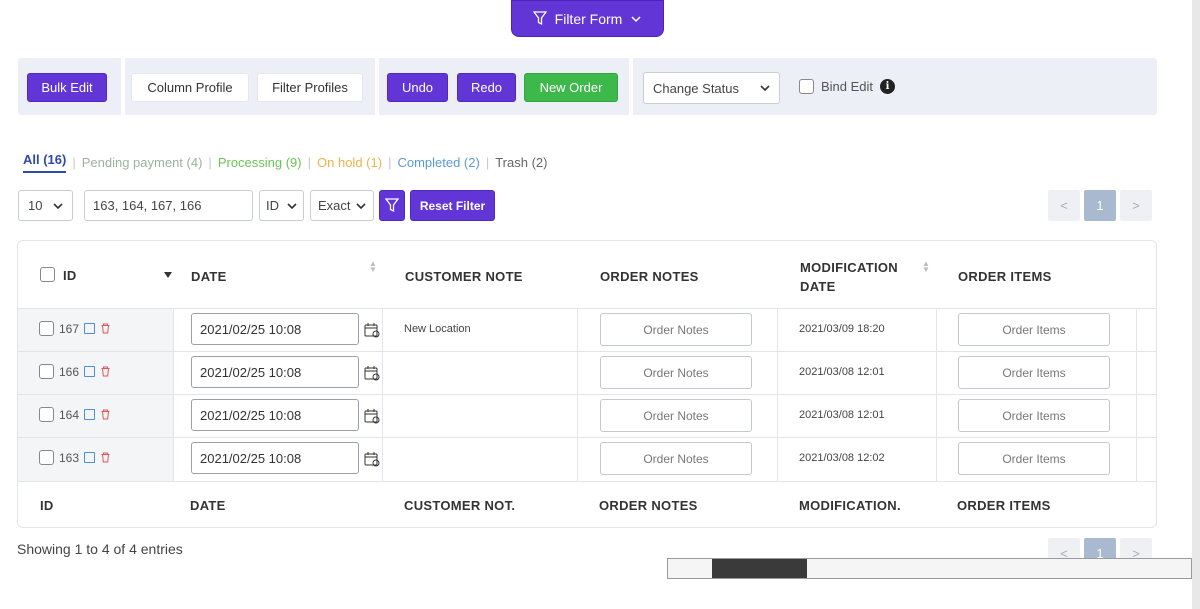 The image size is (1200, 609). What do you see at coordinates (649, 276) in the screenshot?
I see `column-header-order-notes: ORDER NOTES` at bounding box center [649, 276].